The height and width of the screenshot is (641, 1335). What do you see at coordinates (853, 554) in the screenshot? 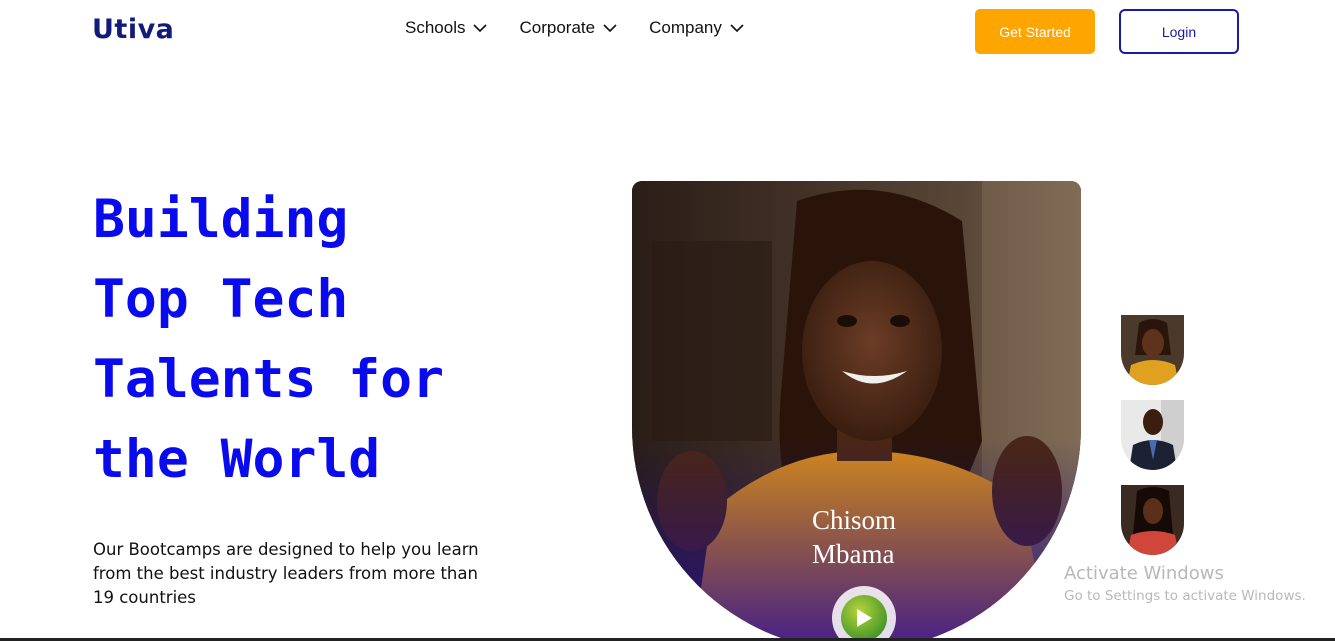
I see `person-last-name: Mbama` at bounding box center [853, 554].